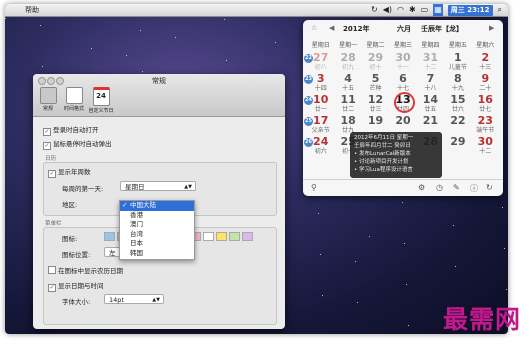 The width and height of the screenshot is (531, 348). Describe the element at coordinates (157, 225) in the screenshot. I see `region-option: 澳门` at that location.